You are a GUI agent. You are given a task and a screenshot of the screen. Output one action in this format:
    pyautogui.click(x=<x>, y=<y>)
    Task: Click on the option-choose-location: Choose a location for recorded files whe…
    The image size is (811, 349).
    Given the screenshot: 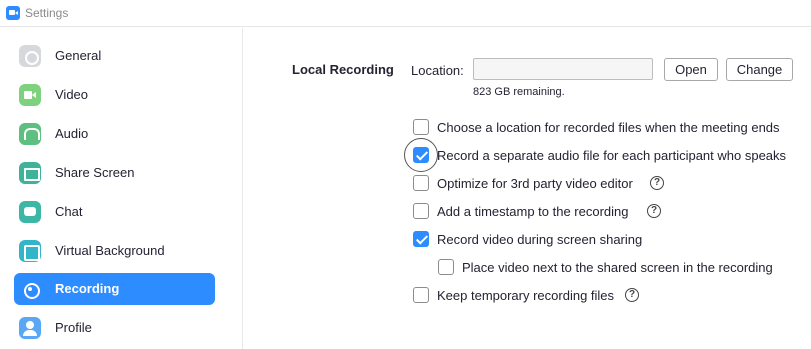 What is the action you would take?
    pyautogui.click(x=603, y=127)
    